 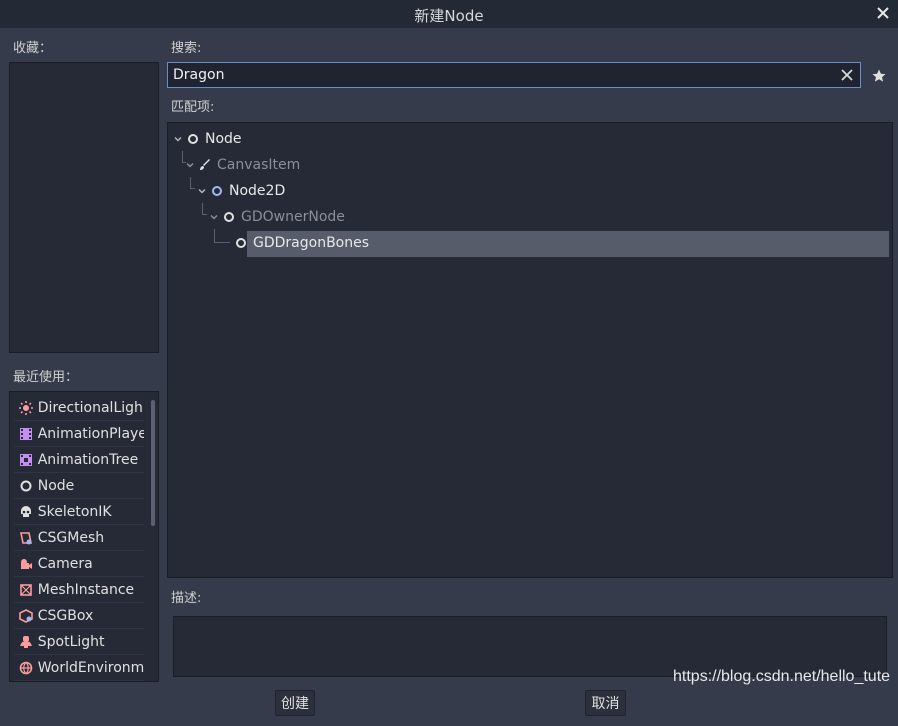 I want to click on watermark: https://blog.csdn.net/hello_tute, so click(x=782, y=676).